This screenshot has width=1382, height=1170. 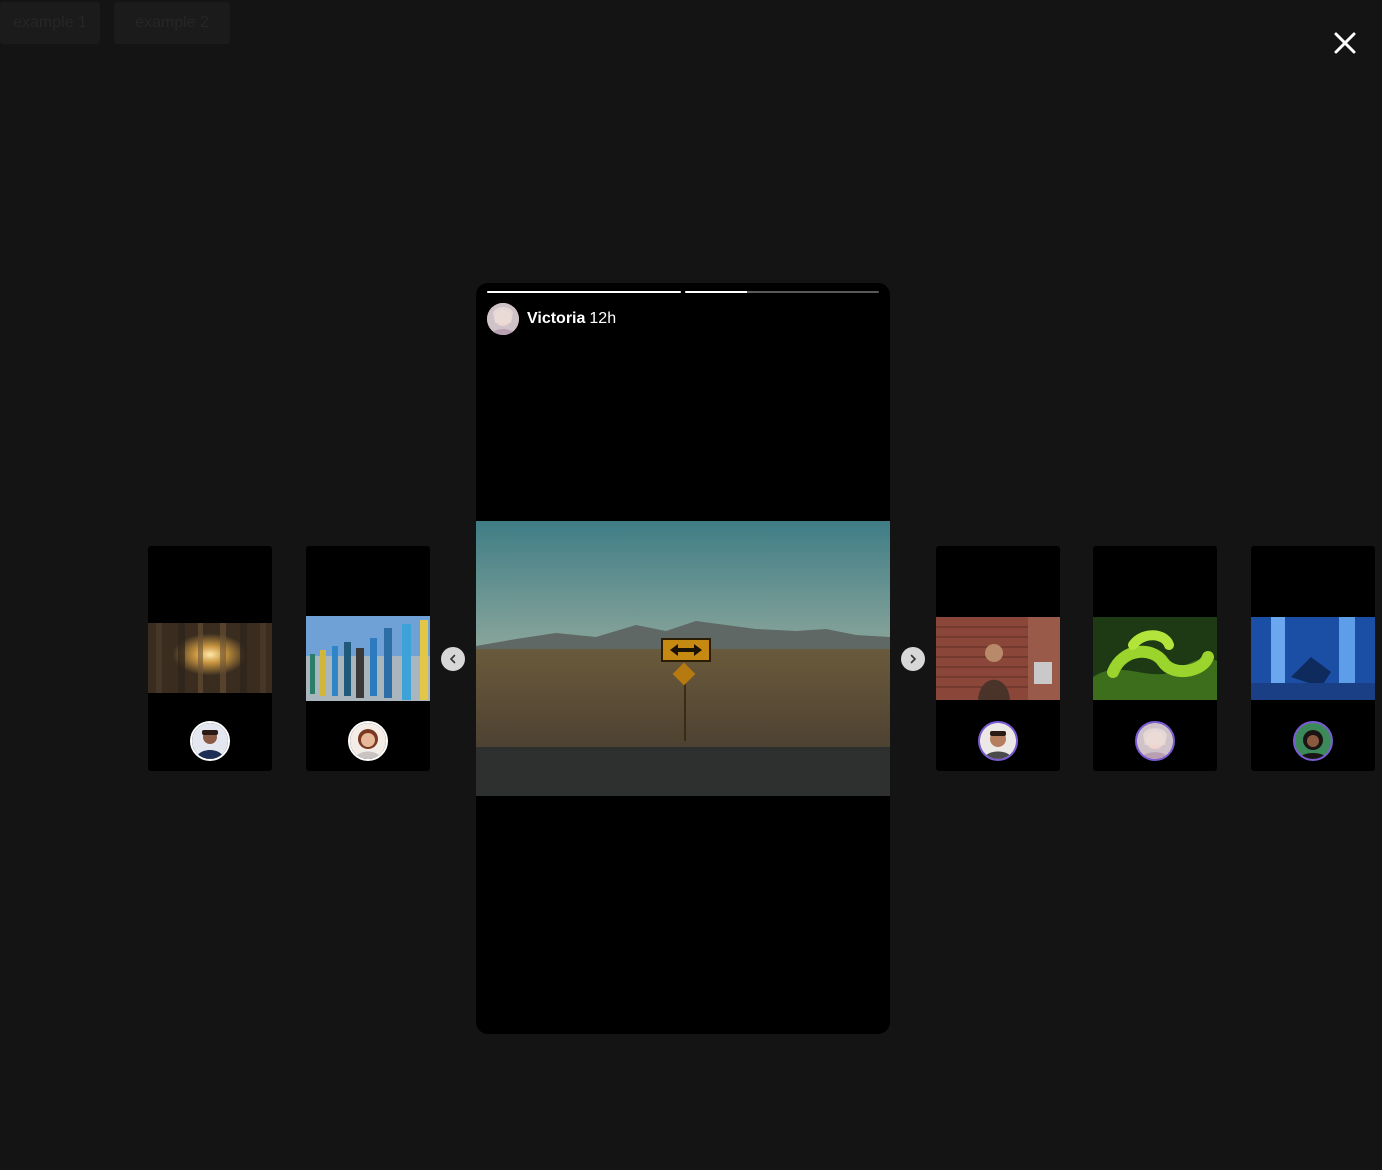 What do you see at coordinates (603, 318) in the screenshot?
I see `story-timestamp: 12h` at bounding box center [603, 318].